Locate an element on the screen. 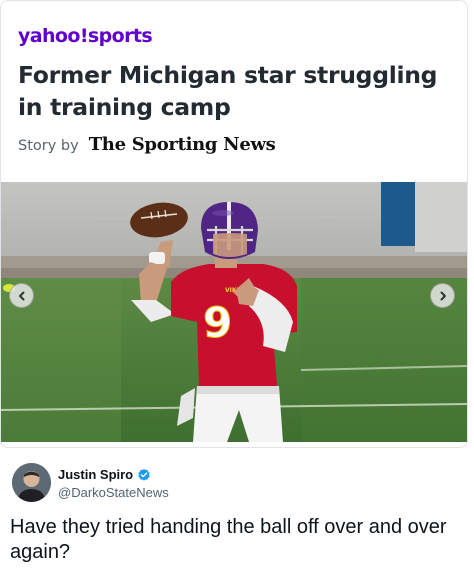 Image resolution: width=474 pixels, height=582 pixels. chevron-left-icon is located at coordinates (21, 295).